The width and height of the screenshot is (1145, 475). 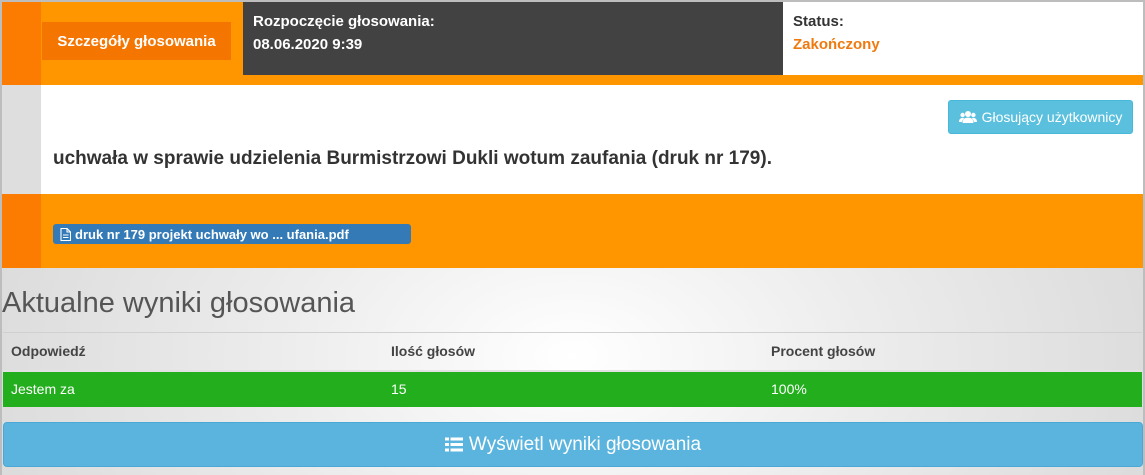 What do you see at coordinates (967, 117) in the screenshot?
I see `users-icon` at bounding box center [967, 117].